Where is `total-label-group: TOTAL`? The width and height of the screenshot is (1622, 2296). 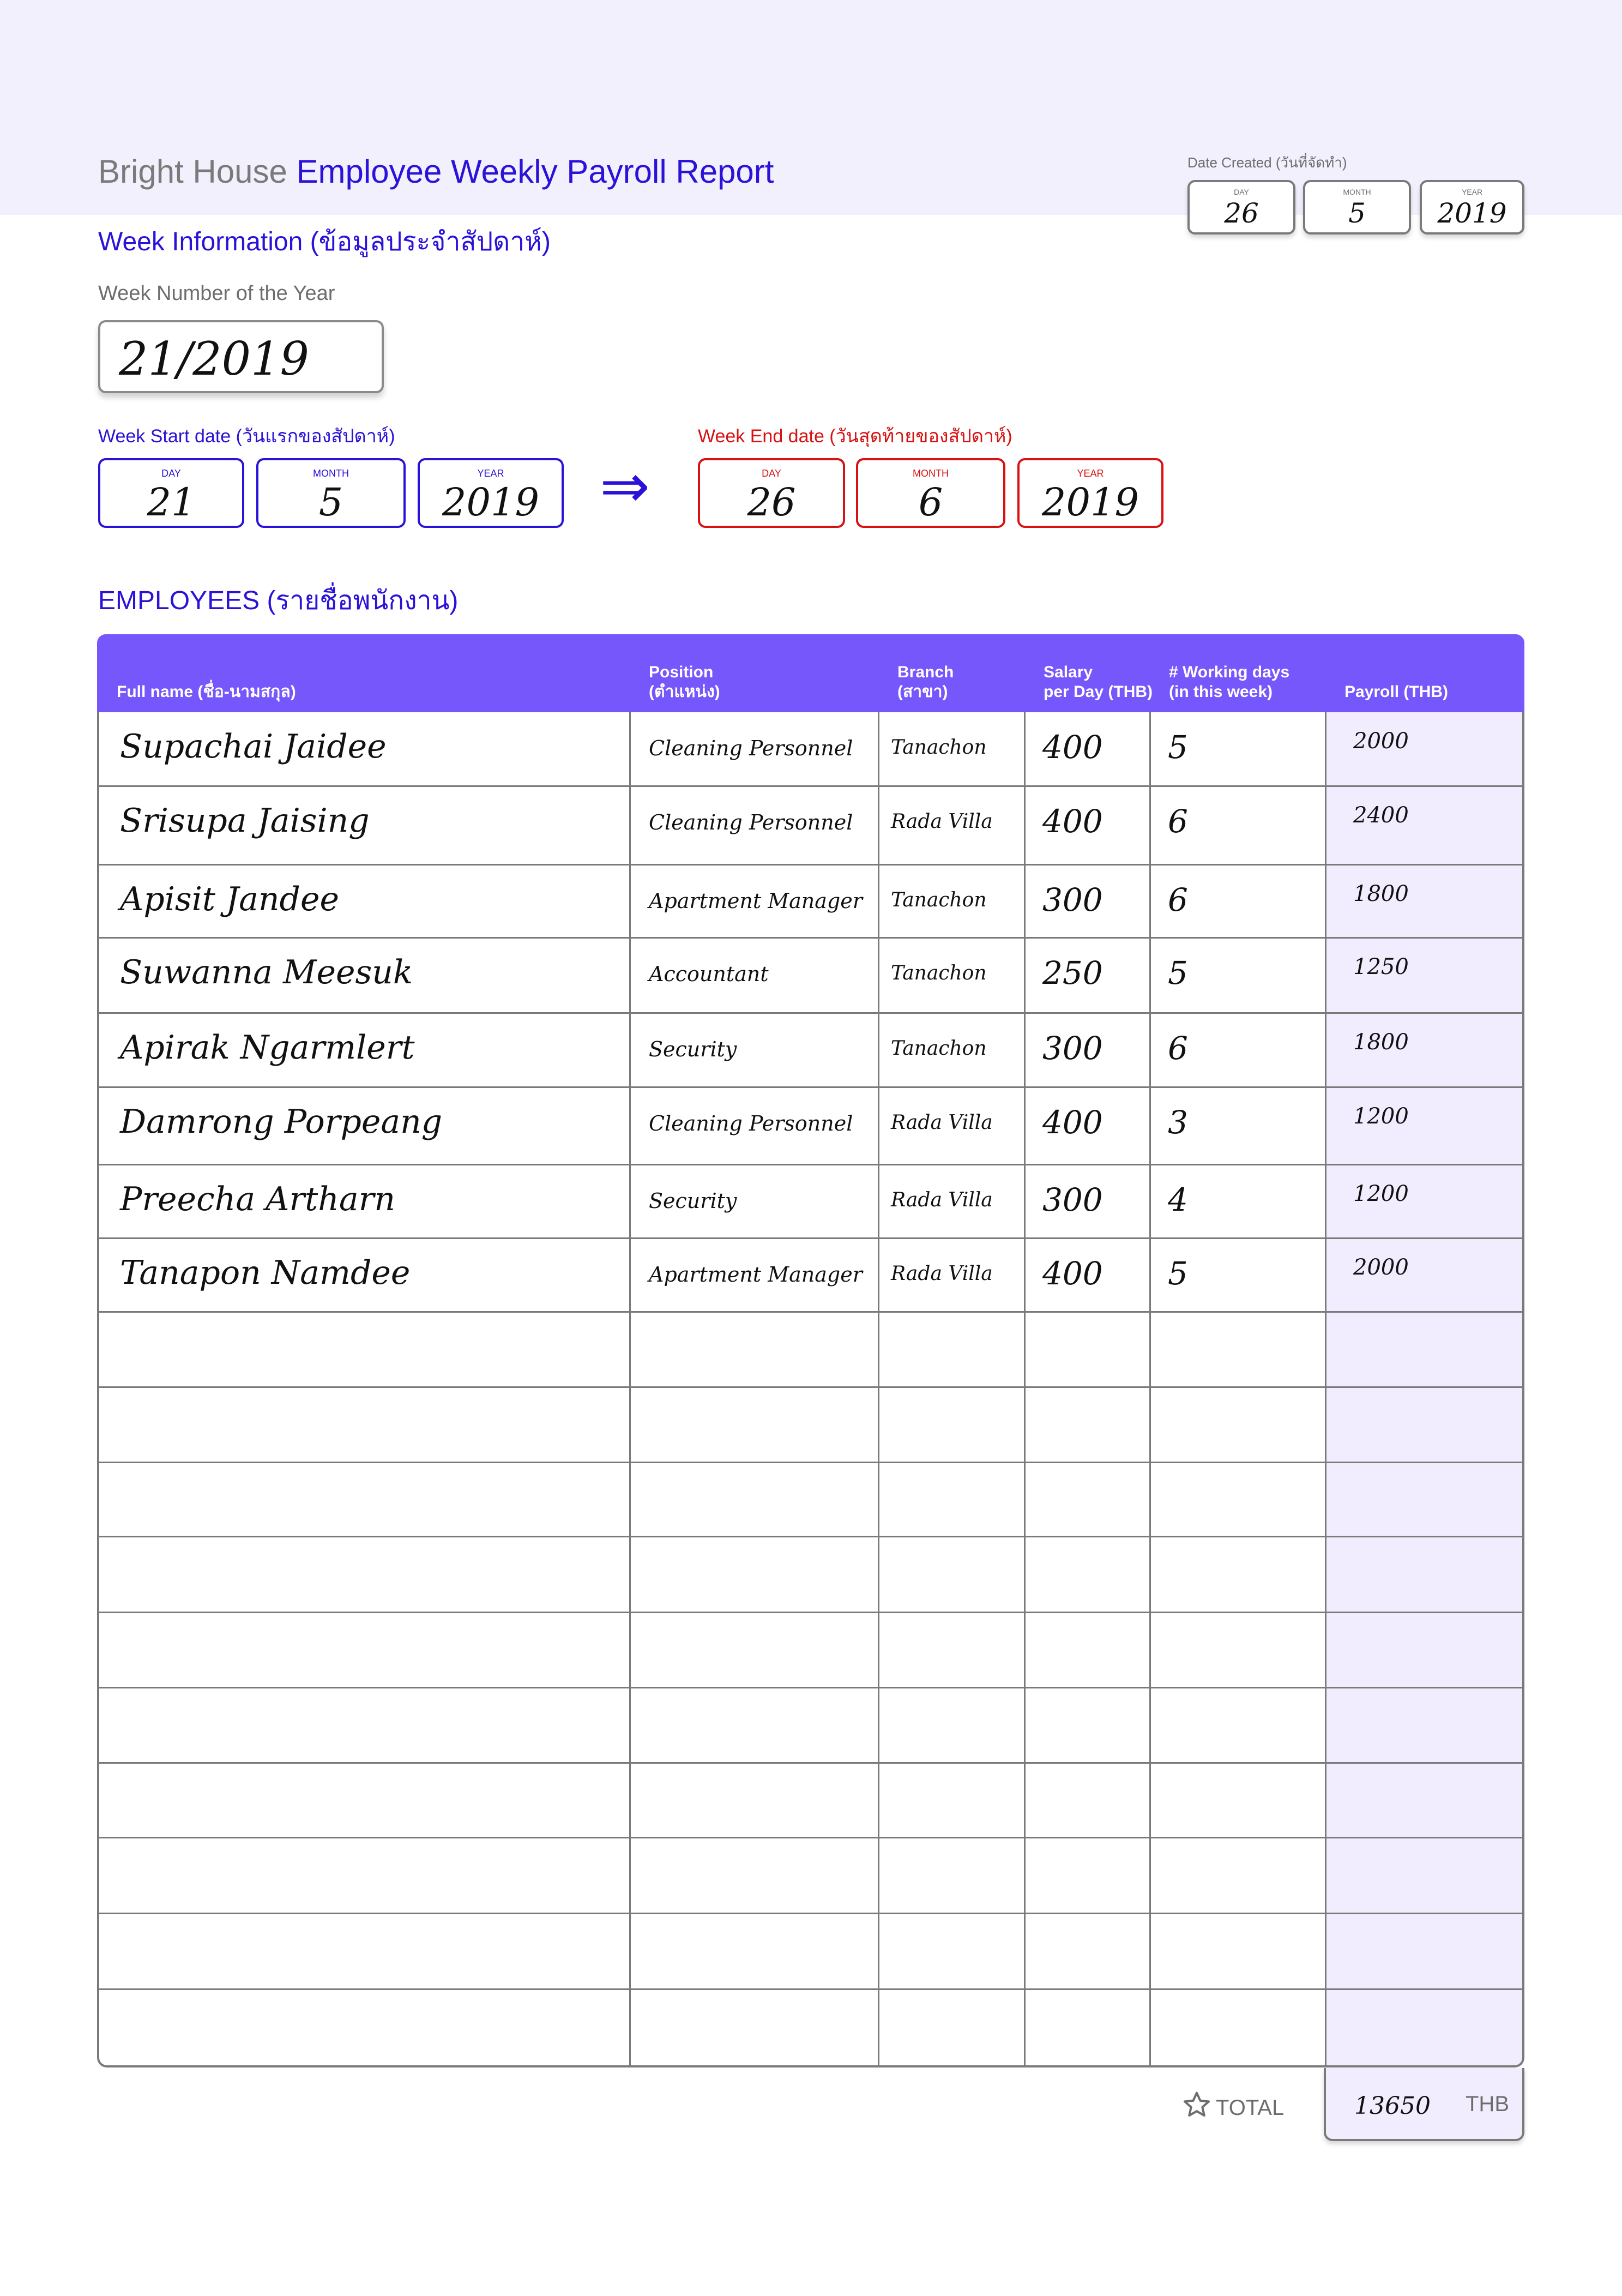 total-label-group: TOTAL is located at coordinates (1233, 2107).